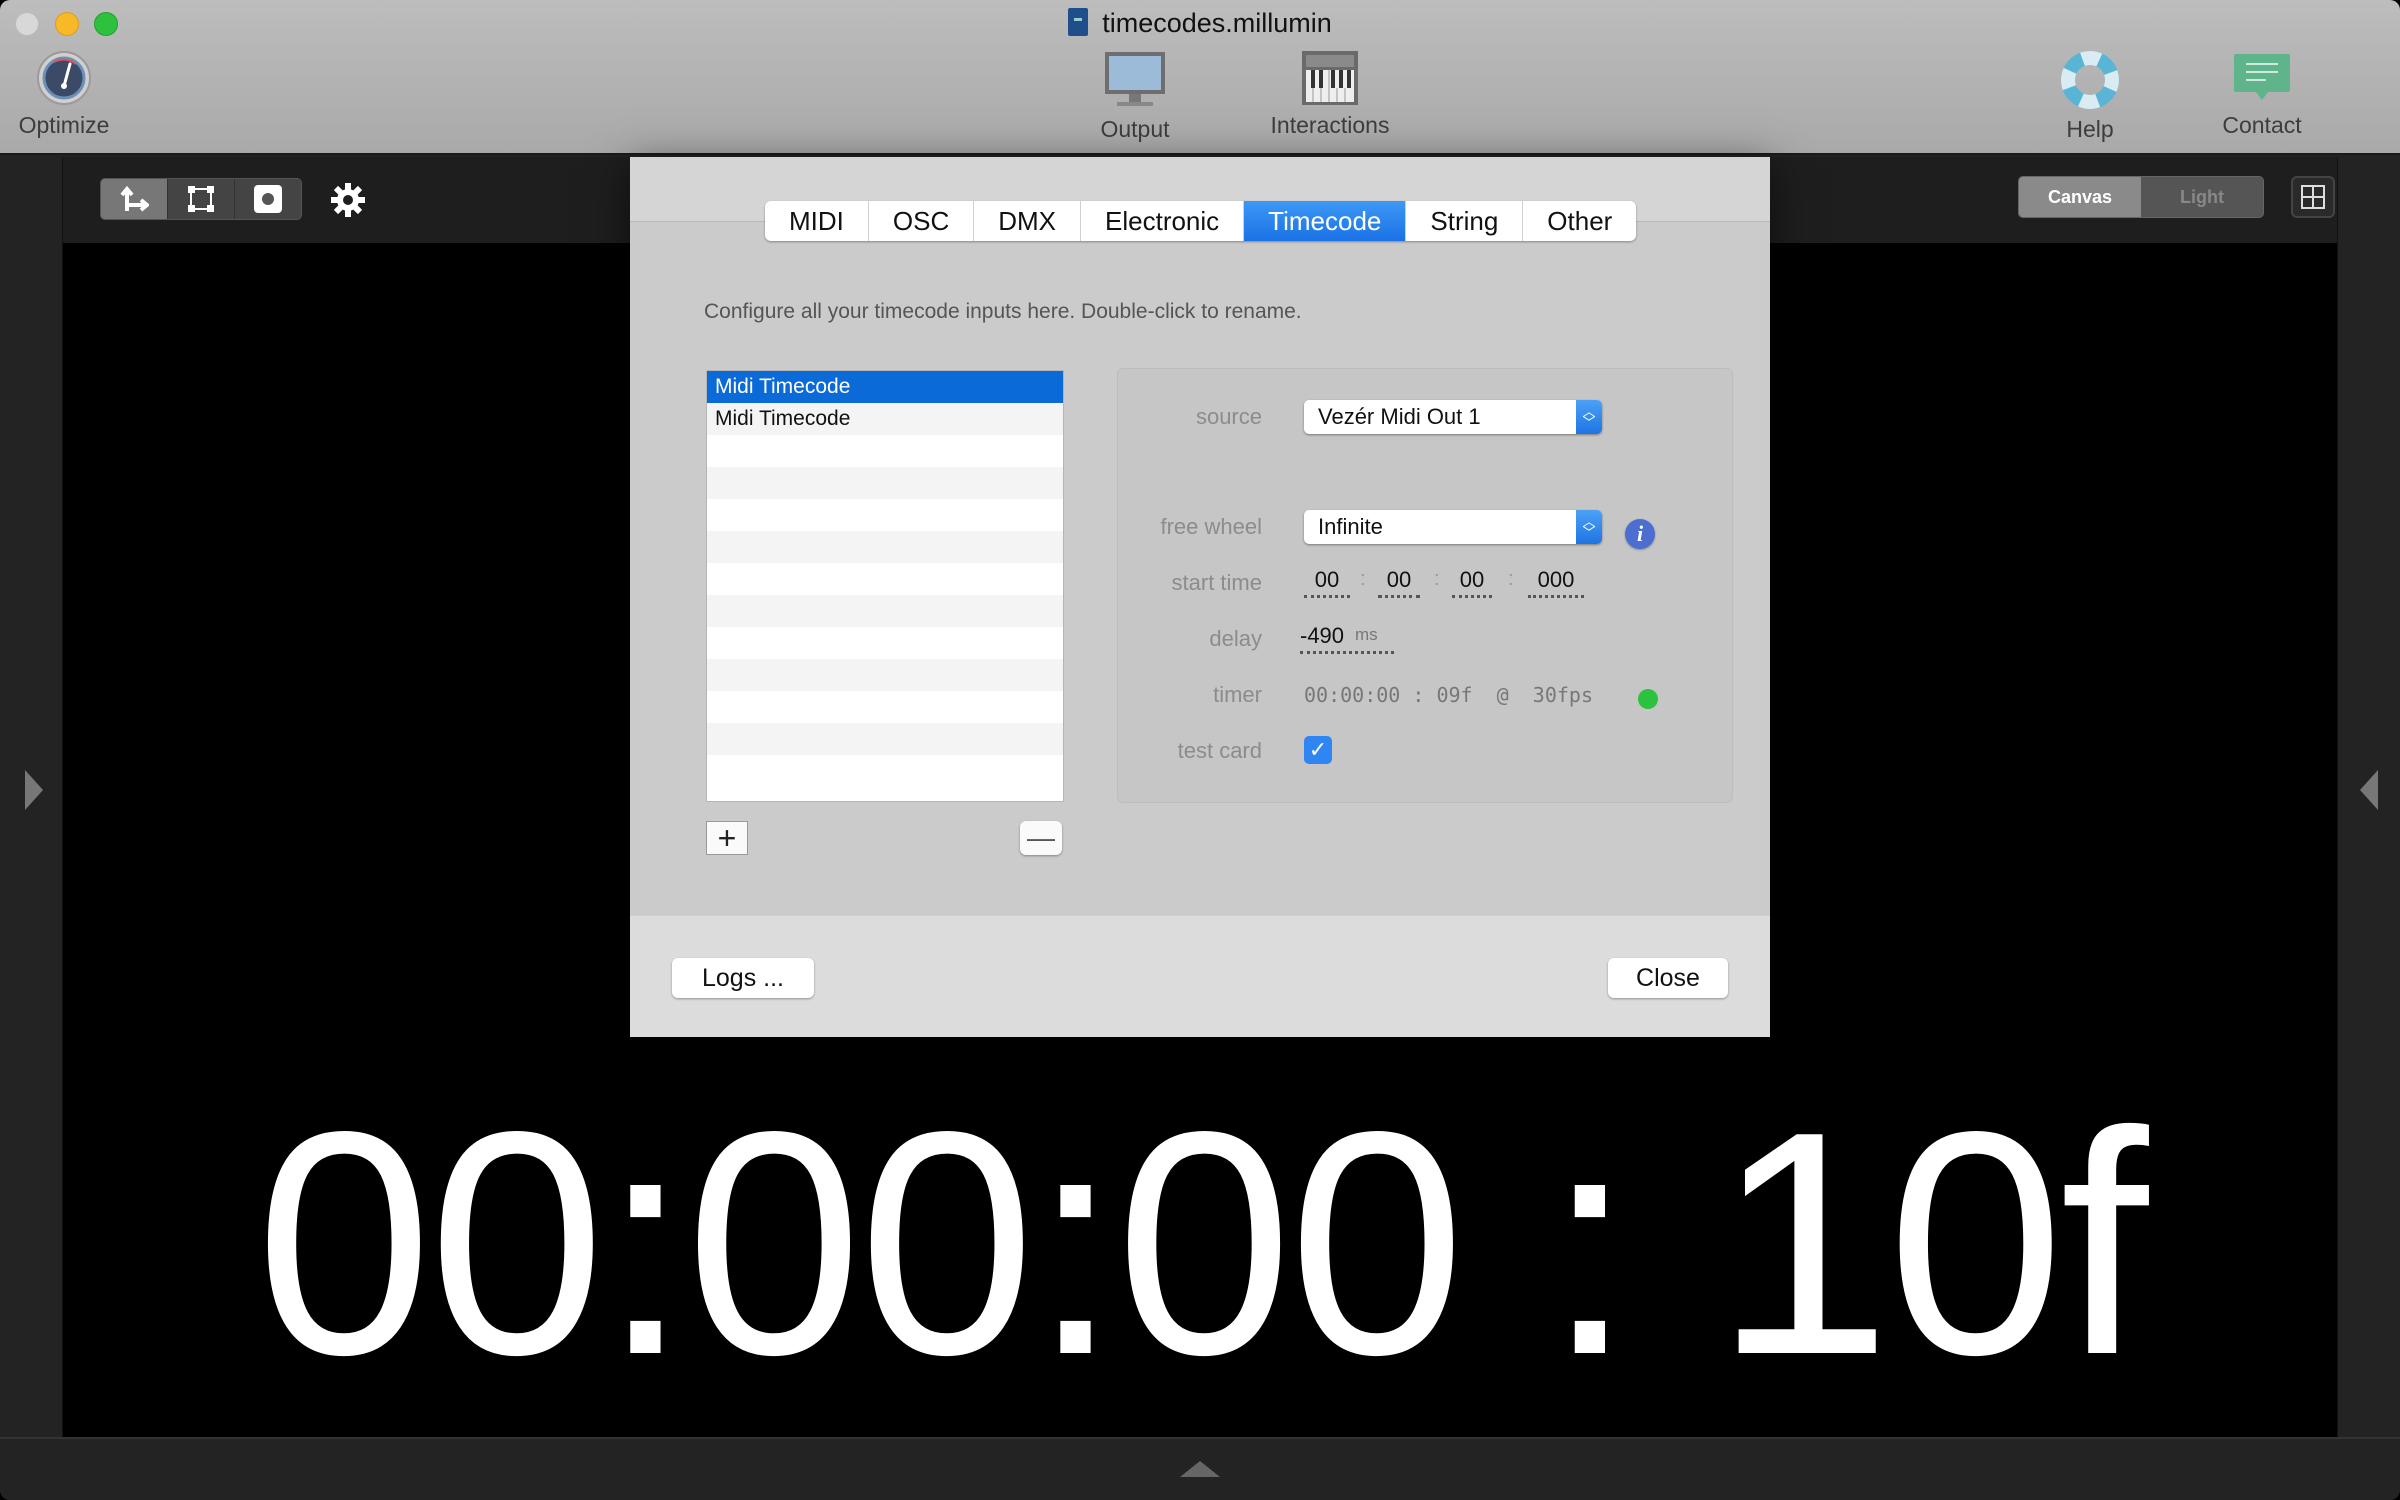 This screenshot has width=2400, height=1500. Describe the element at coordinates (1347, 638) in the screenshot. I see `delay-field: -490` at that location.